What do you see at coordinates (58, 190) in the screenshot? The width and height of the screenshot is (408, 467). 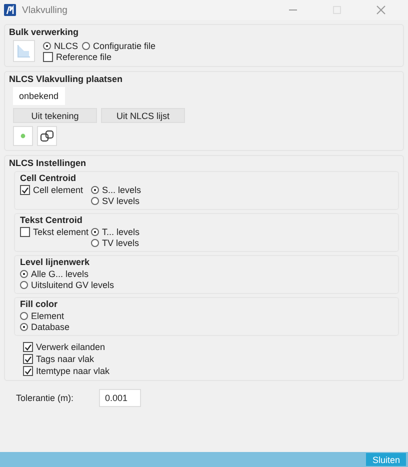 I see `checkbox-label: Cell element` at bounding box center [58, 190].